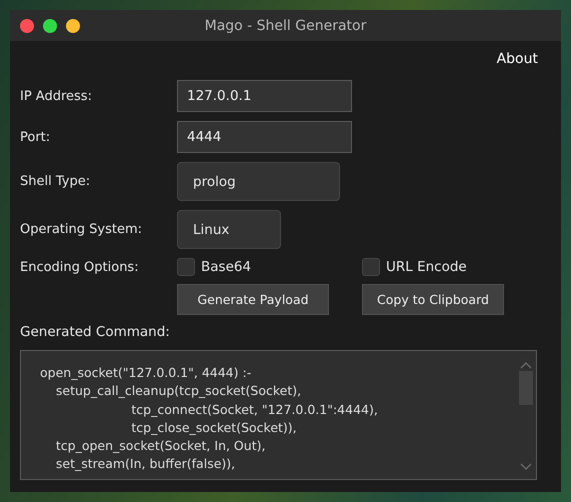  Describe the element at coordinates (27, 25) in the screenshot. I see `close-icon` at that location.